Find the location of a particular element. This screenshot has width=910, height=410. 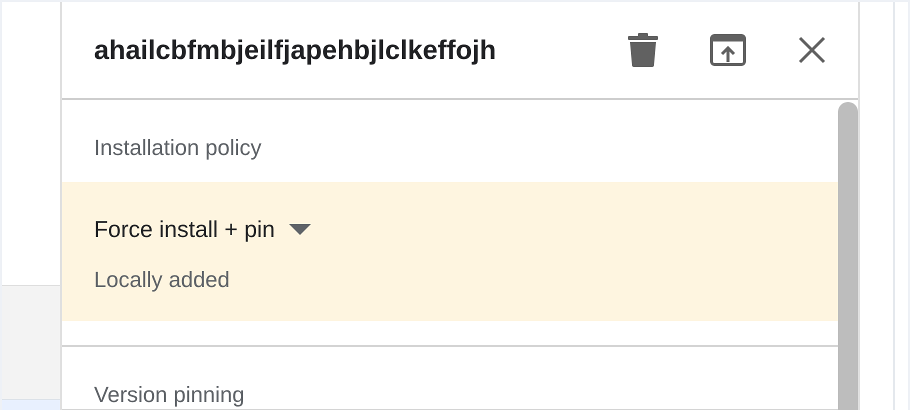

policy-source: Locally added is located at coordinates (162, 280).